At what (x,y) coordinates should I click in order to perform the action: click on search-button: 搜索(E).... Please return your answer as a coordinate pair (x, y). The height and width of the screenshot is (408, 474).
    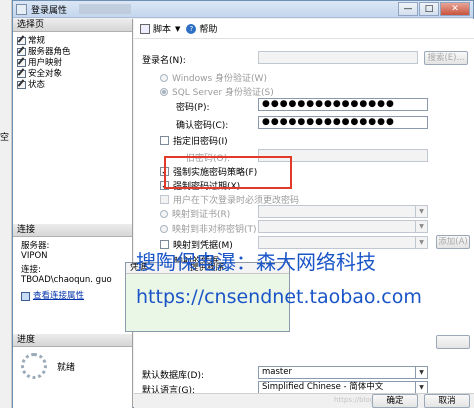
    Looking at the image, I should click on (446, 58).